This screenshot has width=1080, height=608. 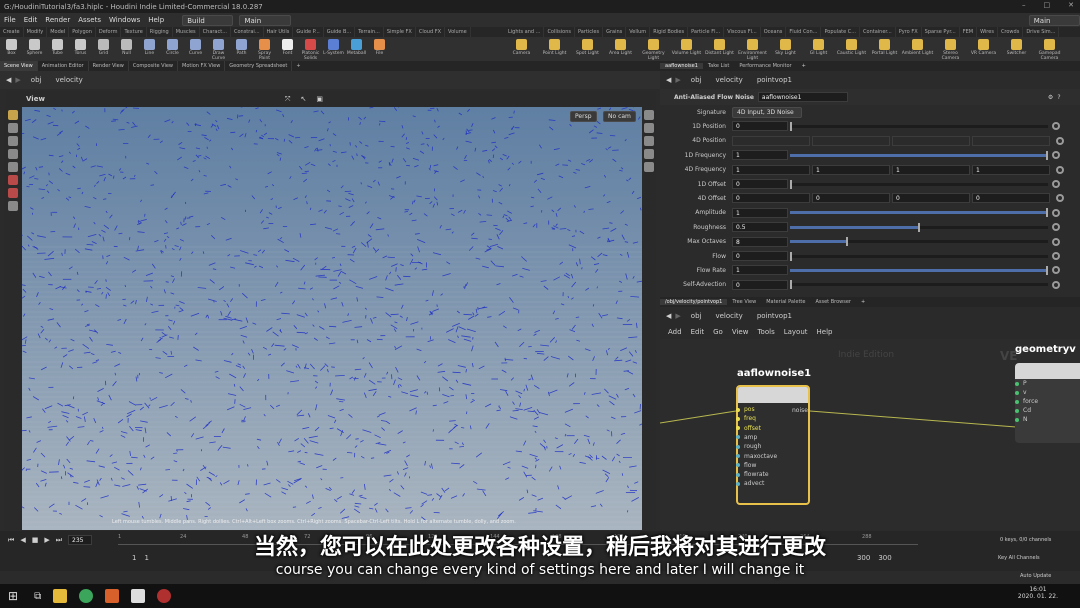 What do you see at coordinates (1047, 392) in the screenshot?
I see `geo-port-v: v` at bounding box center [1047, 392].